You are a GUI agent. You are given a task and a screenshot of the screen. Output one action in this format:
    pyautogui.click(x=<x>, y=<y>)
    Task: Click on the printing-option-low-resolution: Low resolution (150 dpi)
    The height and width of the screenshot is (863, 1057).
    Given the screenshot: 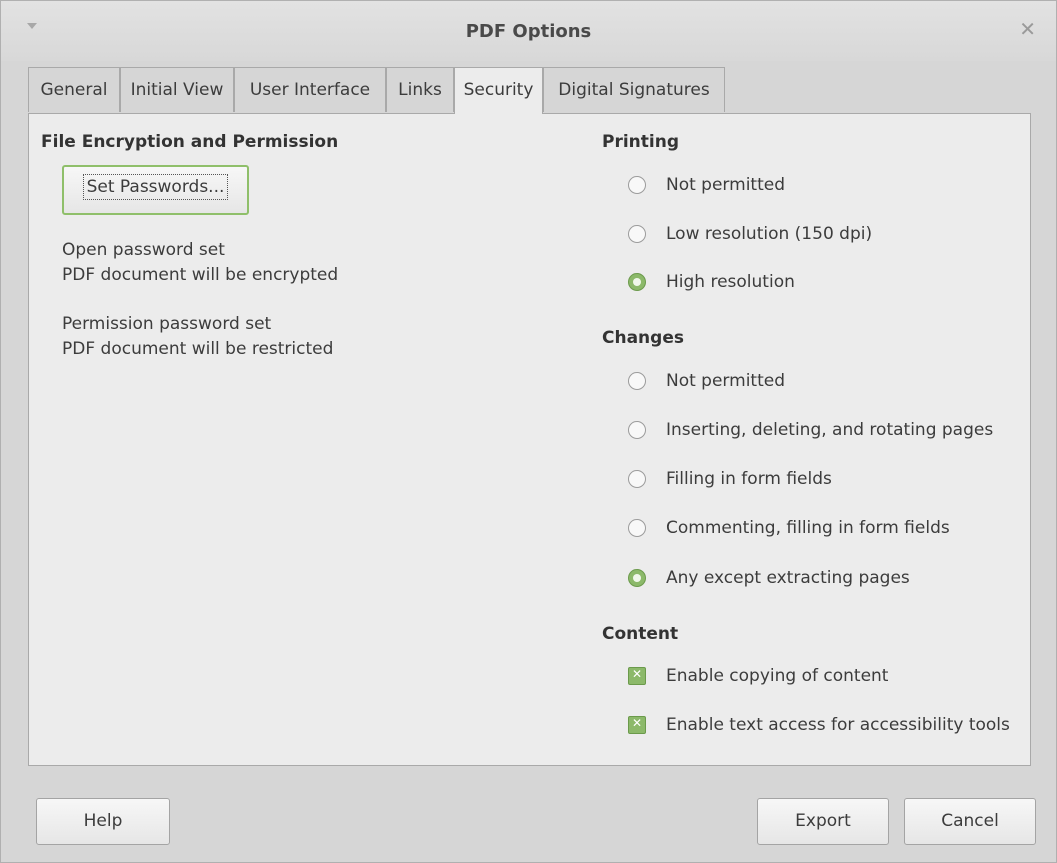 What is the action you would take?
    pyautogui.click(x=750, y=234)
    